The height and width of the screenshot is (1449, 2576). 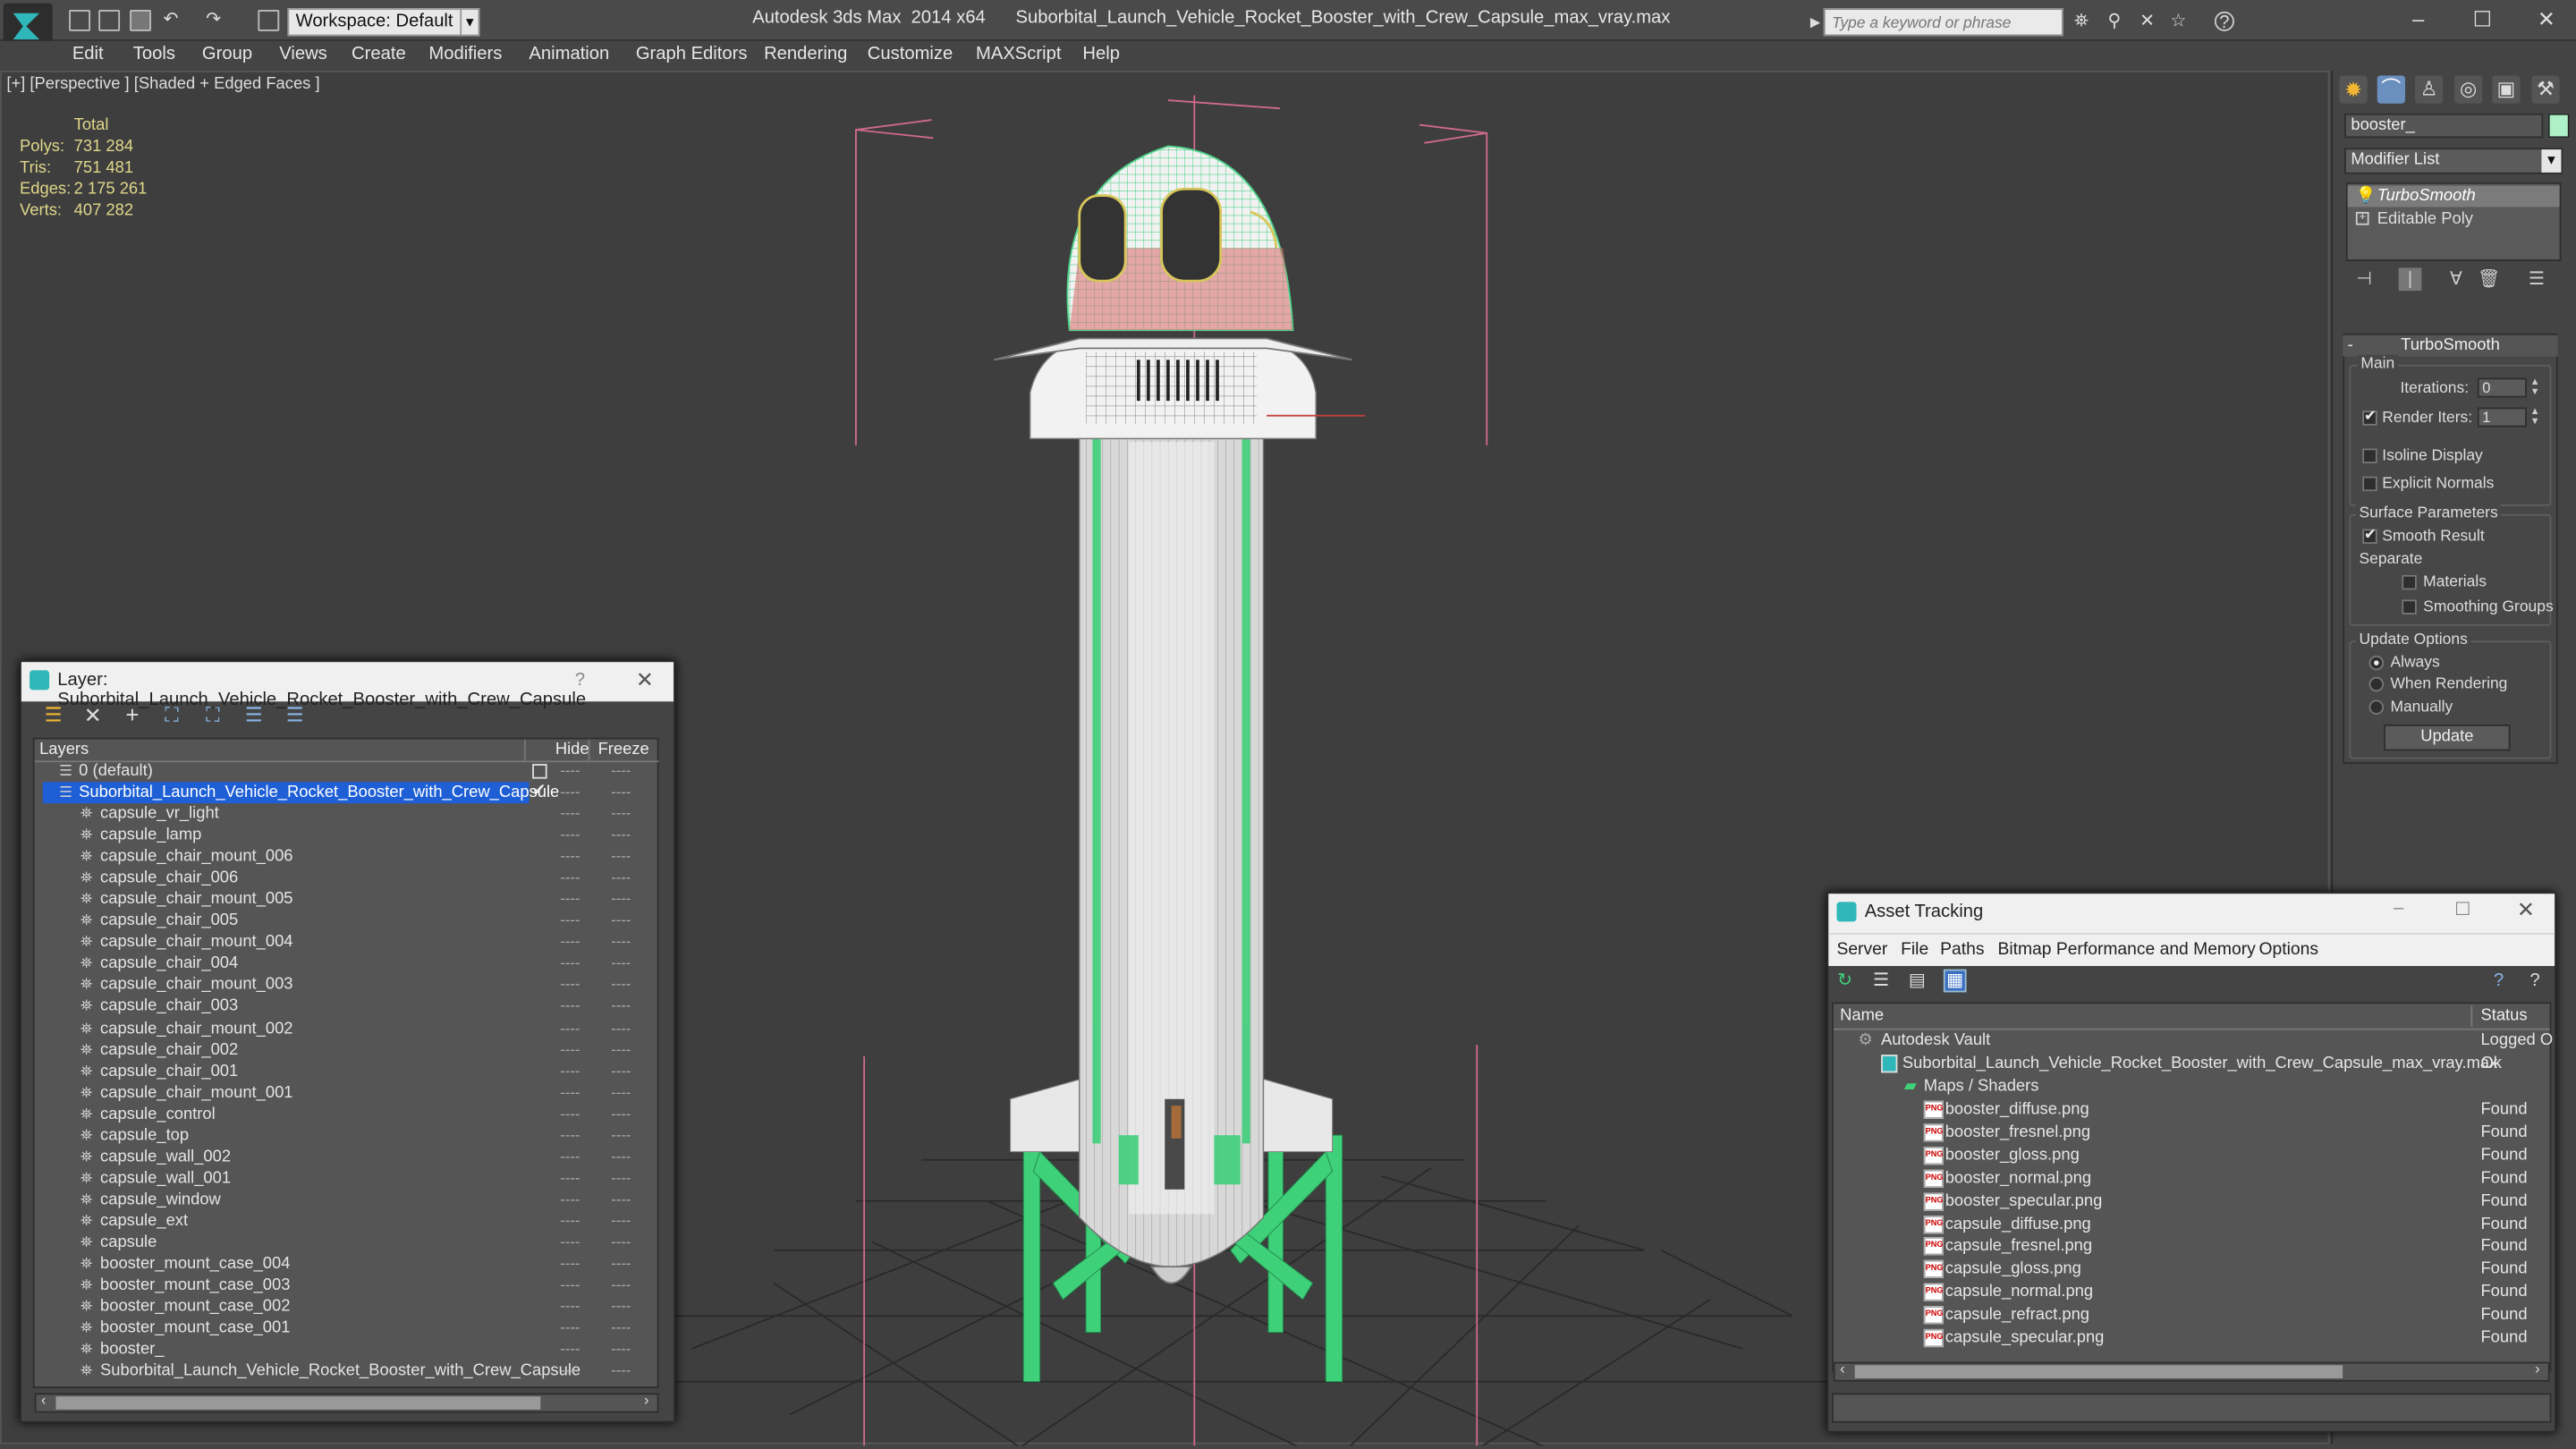 I want to click on smoothing-groups-checkbox, so click(x=2409, y=606).